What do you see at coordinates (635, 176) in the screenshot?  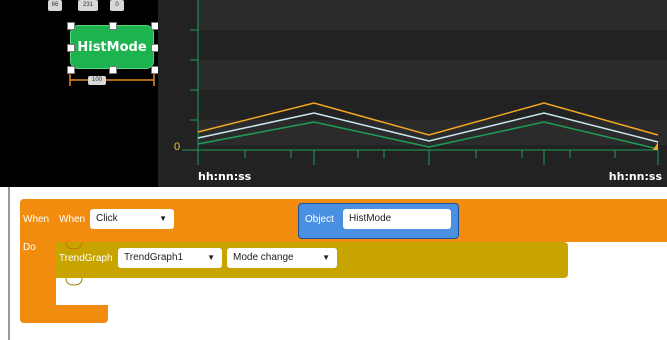 I see `x-axis-end-label: hh:nn:ss` at bounding box center [635, 176].